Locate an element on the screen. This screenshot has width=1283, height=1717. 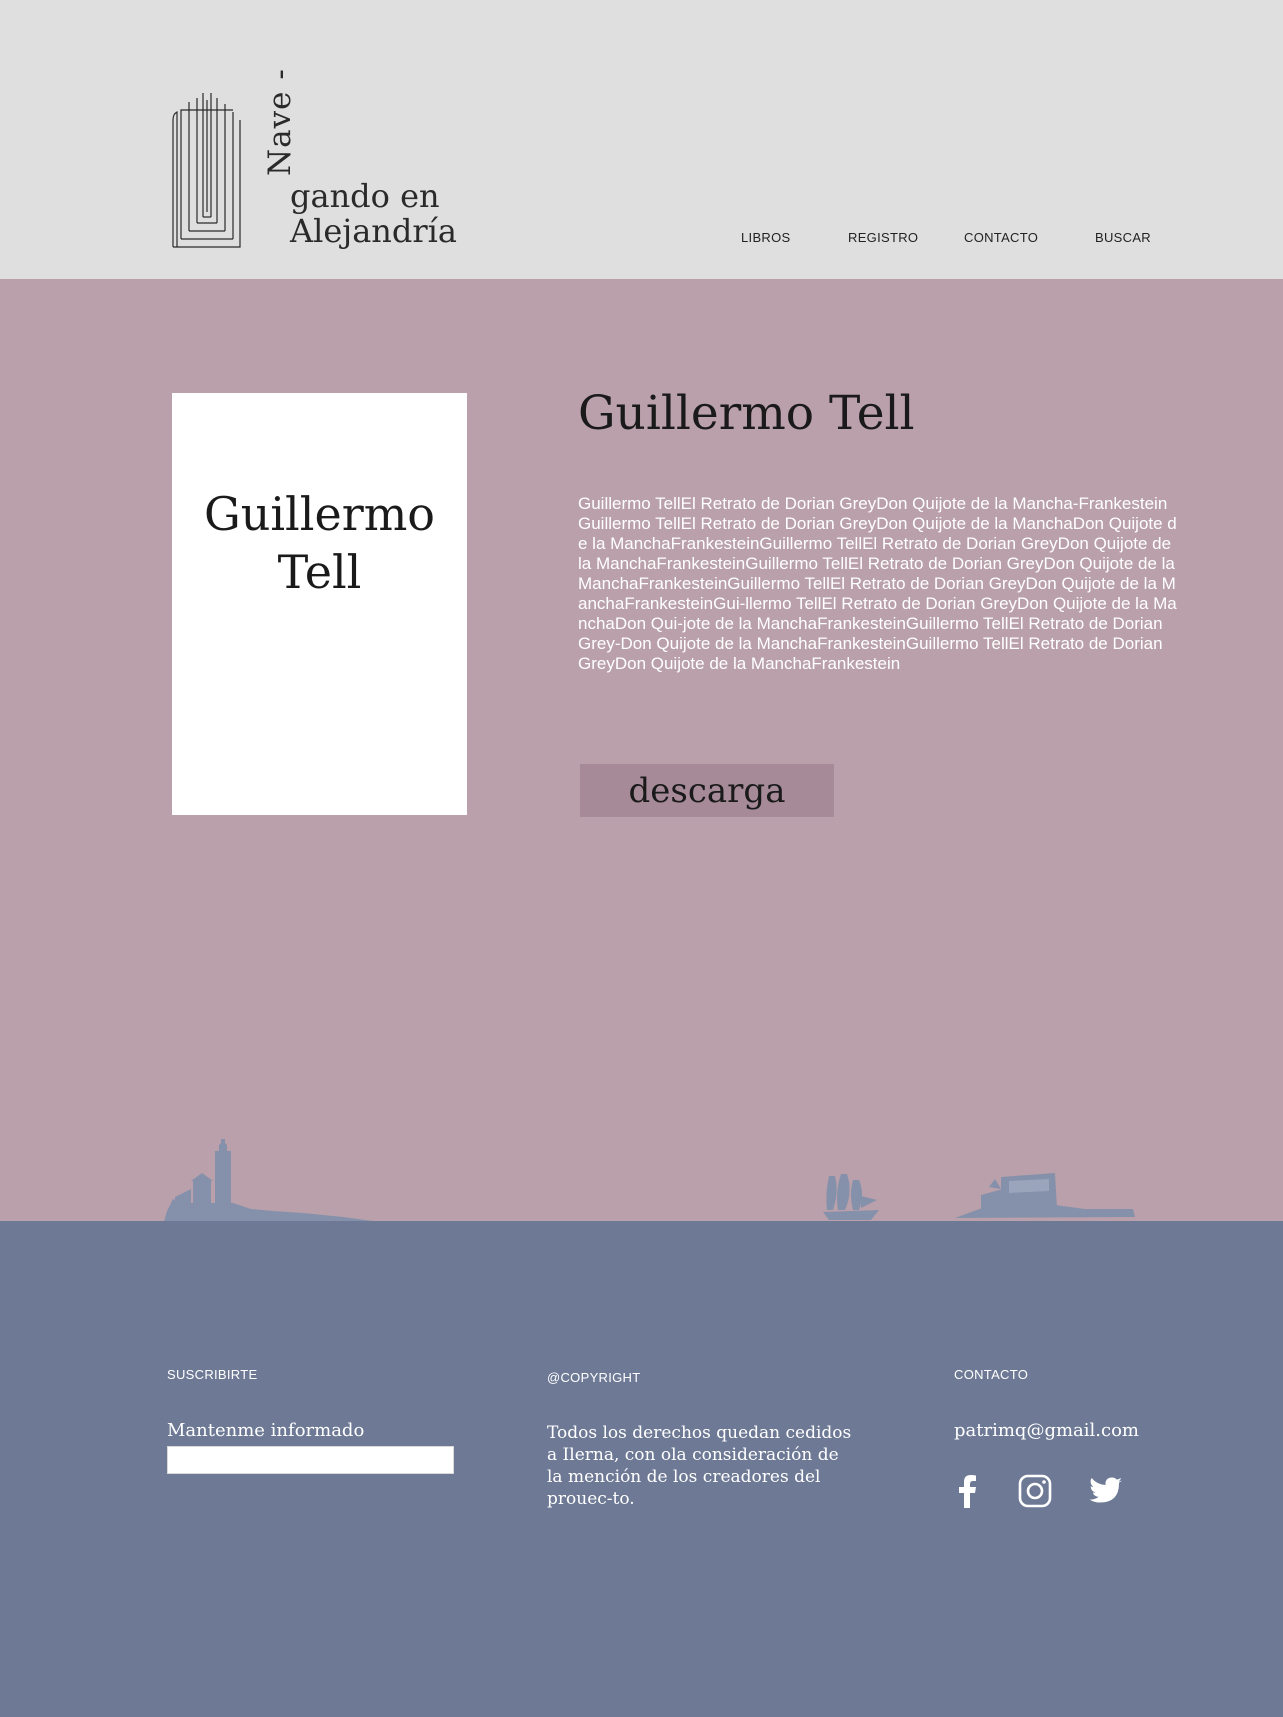
ruins-island-illustration is located at coordinates (1045, 1195).